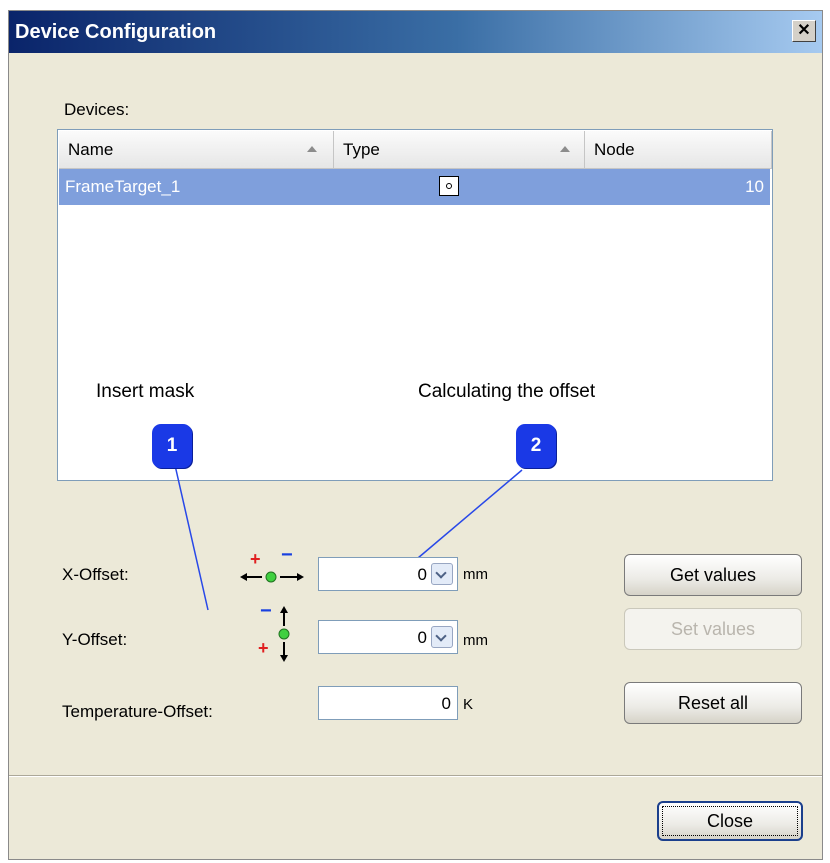  What do you see at coordinates (415, 32) in the screenshot?
I see `title-bar: Device Configuration ✕` at bounding box center [415, 32].